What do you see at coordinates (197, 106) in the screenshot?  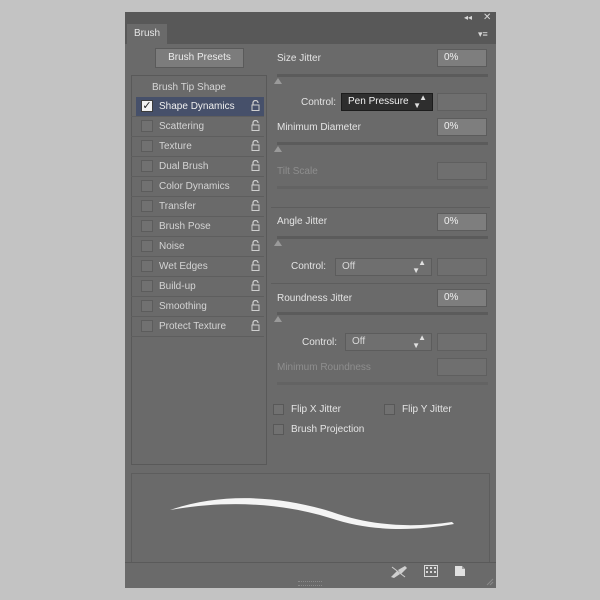 I see `sidebar-item-label: Shape Dynamics` at bounding box center [197, 106].